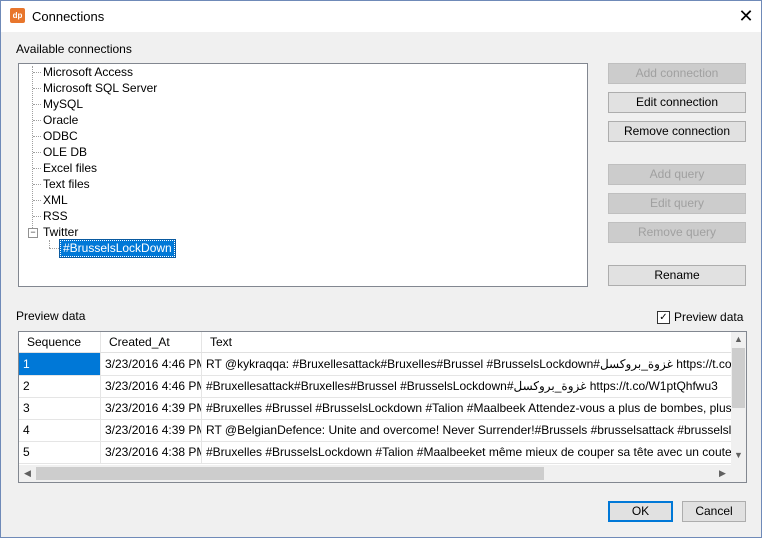 Image resolution: width=762 pixels, height=538 pixels. Describe the element at coordinates (677, 232) in the screenshot. I see `remove-query-button: Remove query` at that location.